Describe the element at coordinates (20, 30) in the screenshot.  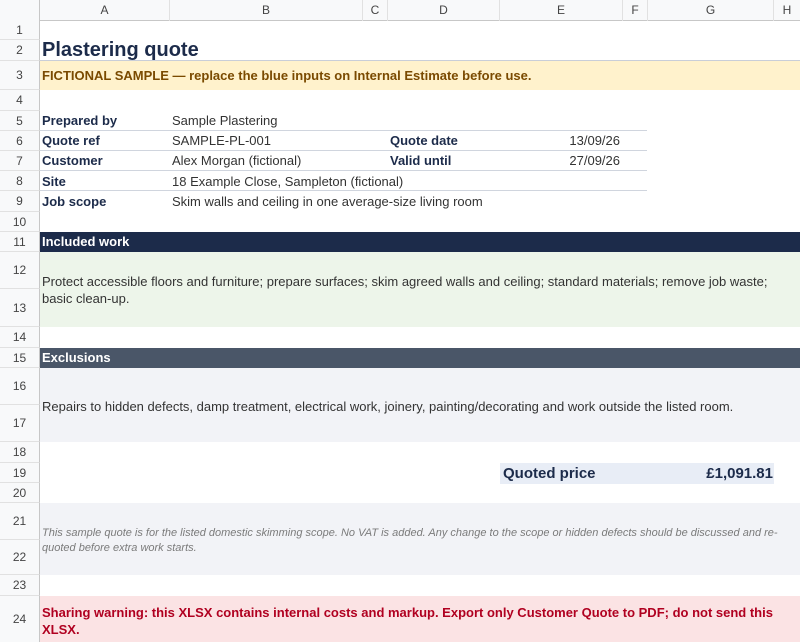
I see `row-header: 1` at that location.